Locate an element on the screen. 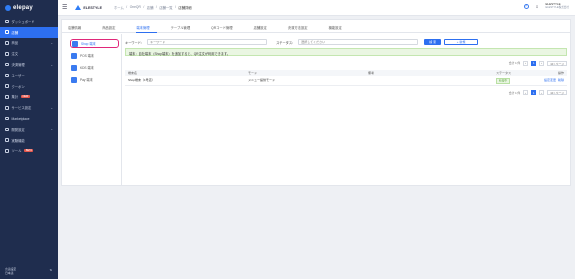  brand-name: ELESTYLE is located at coordinates (92, 7).